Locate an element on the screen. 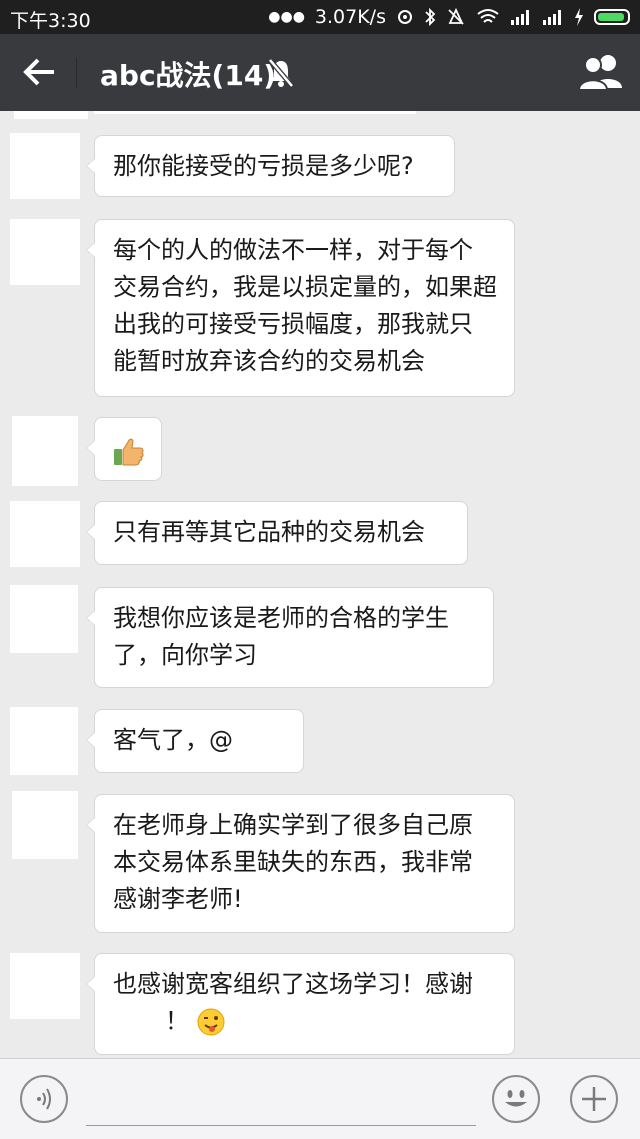 This screenshot has height=1139, width=640. message-text: 那你能接受的亏损是多少呢? is located at coordinates (263, 166).